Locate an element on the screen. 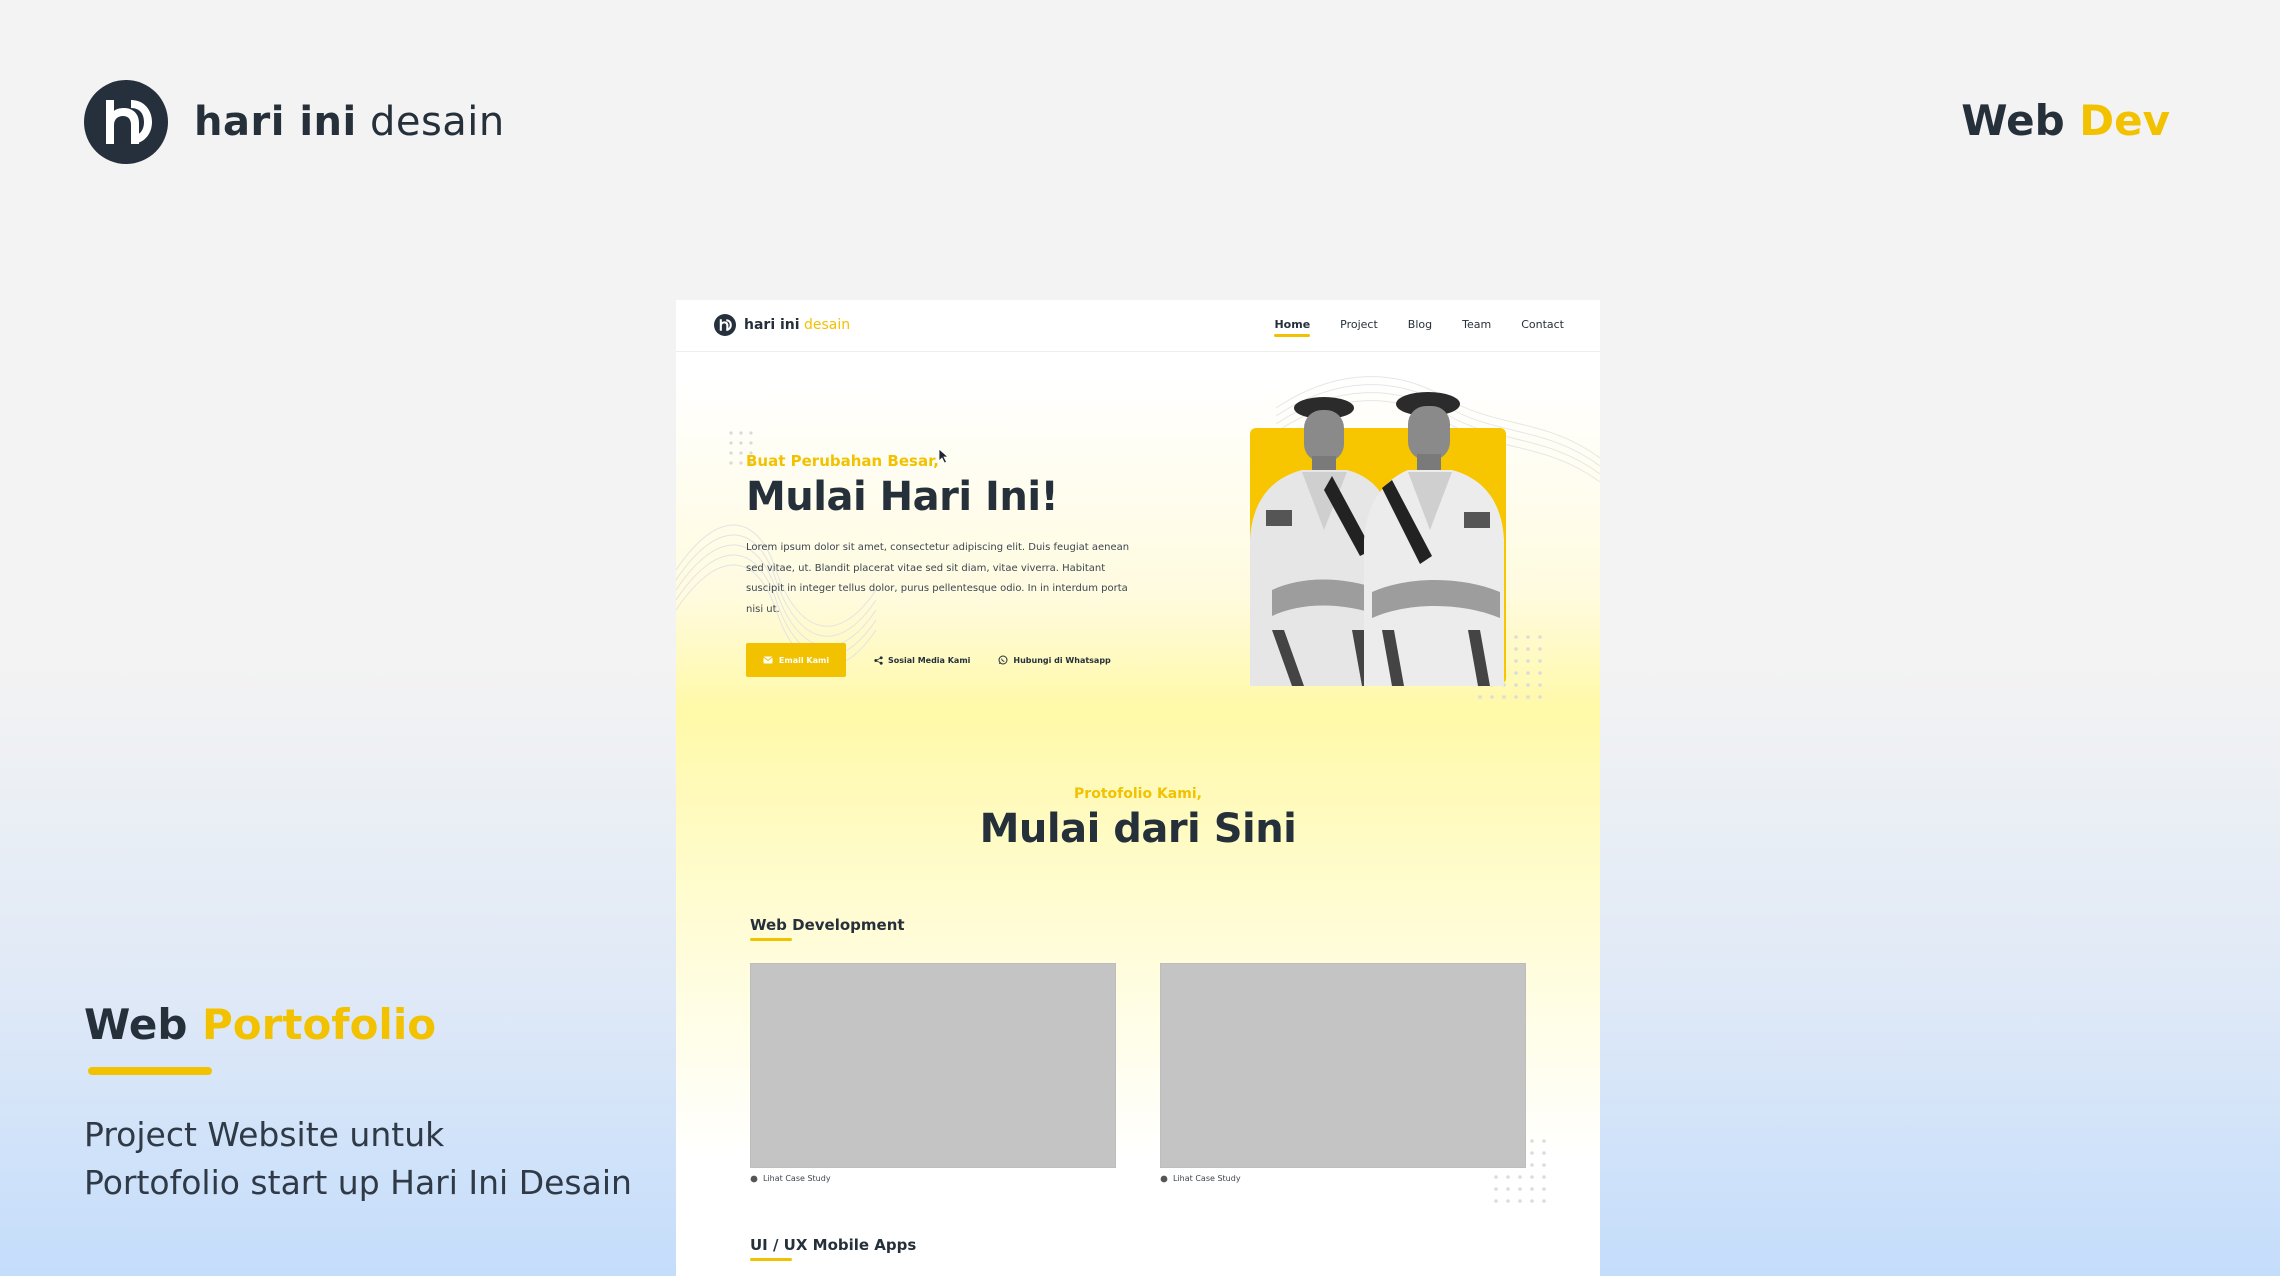 The height and width of the screenshot is (1276, 2280). logo-text-light: desain is located at coordinates (827, 325).